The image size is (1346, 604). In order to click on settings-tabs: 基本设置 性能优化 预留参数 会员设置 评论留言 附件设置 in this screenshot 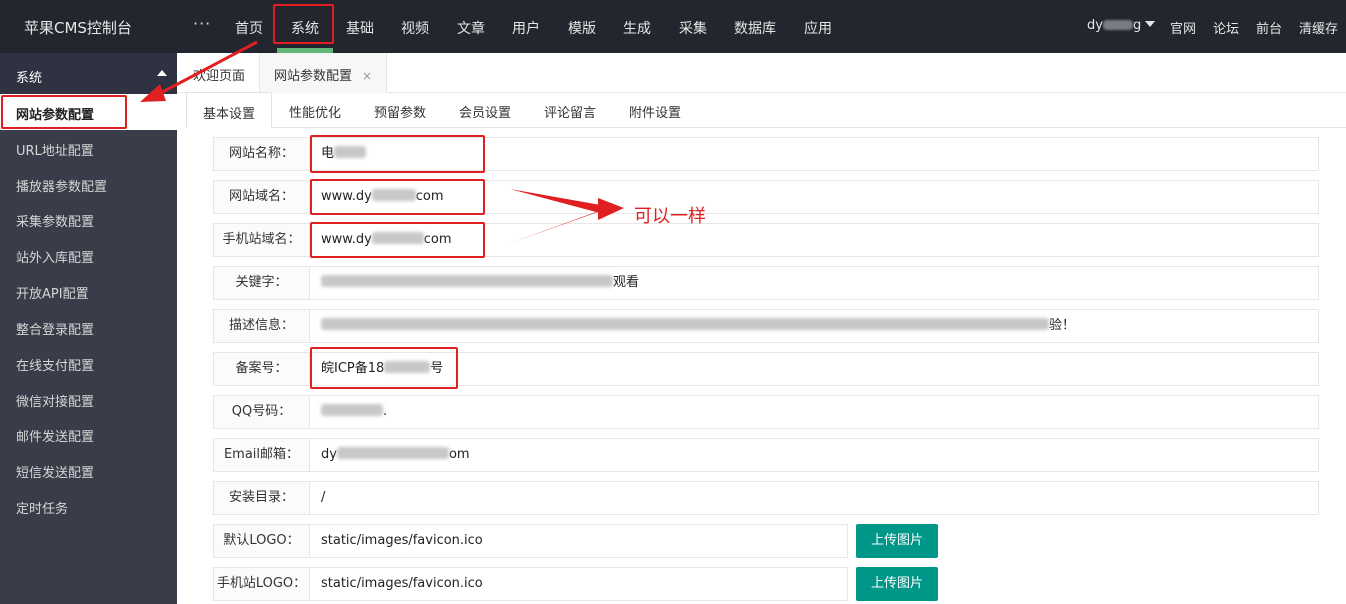, I will do `click(766, 110)`.